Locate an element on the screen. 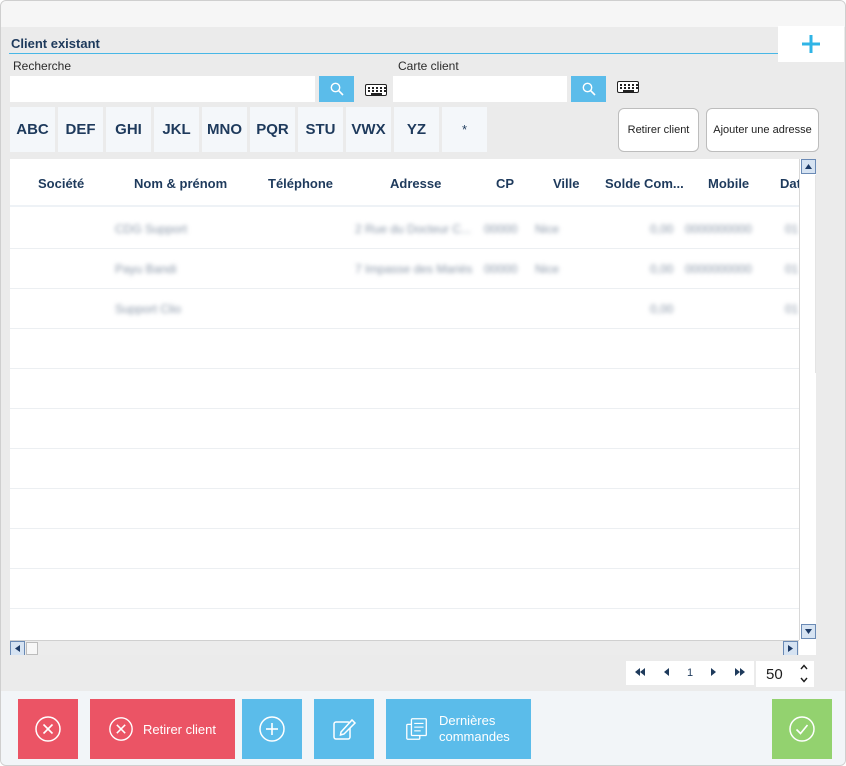 This screenshot has height=766, width=846. horizontal-scroll-thumb is located at coordinates (32, 648).